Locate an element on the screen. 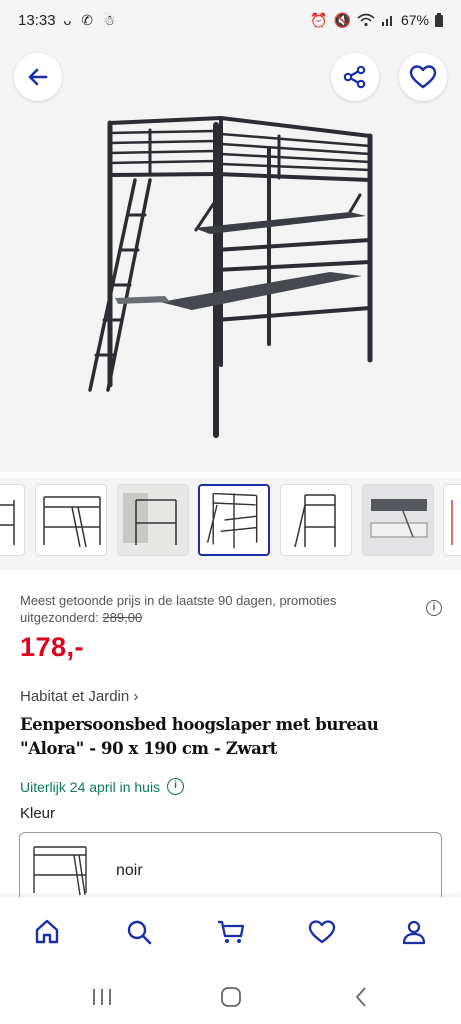  chevron-left-icon is located at coordinates (360, 997).